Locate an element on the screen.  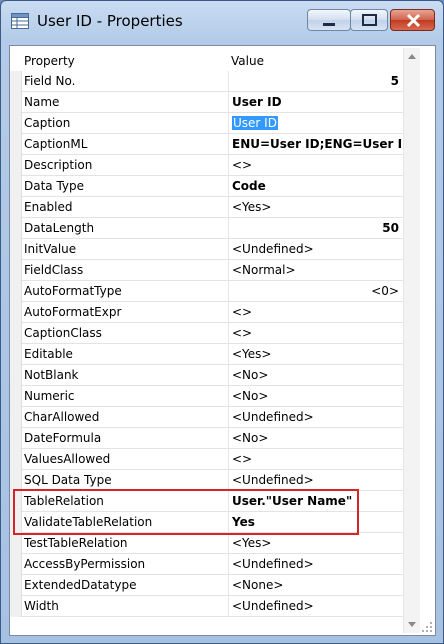
maximize-button is located at coordinates (369, 20).